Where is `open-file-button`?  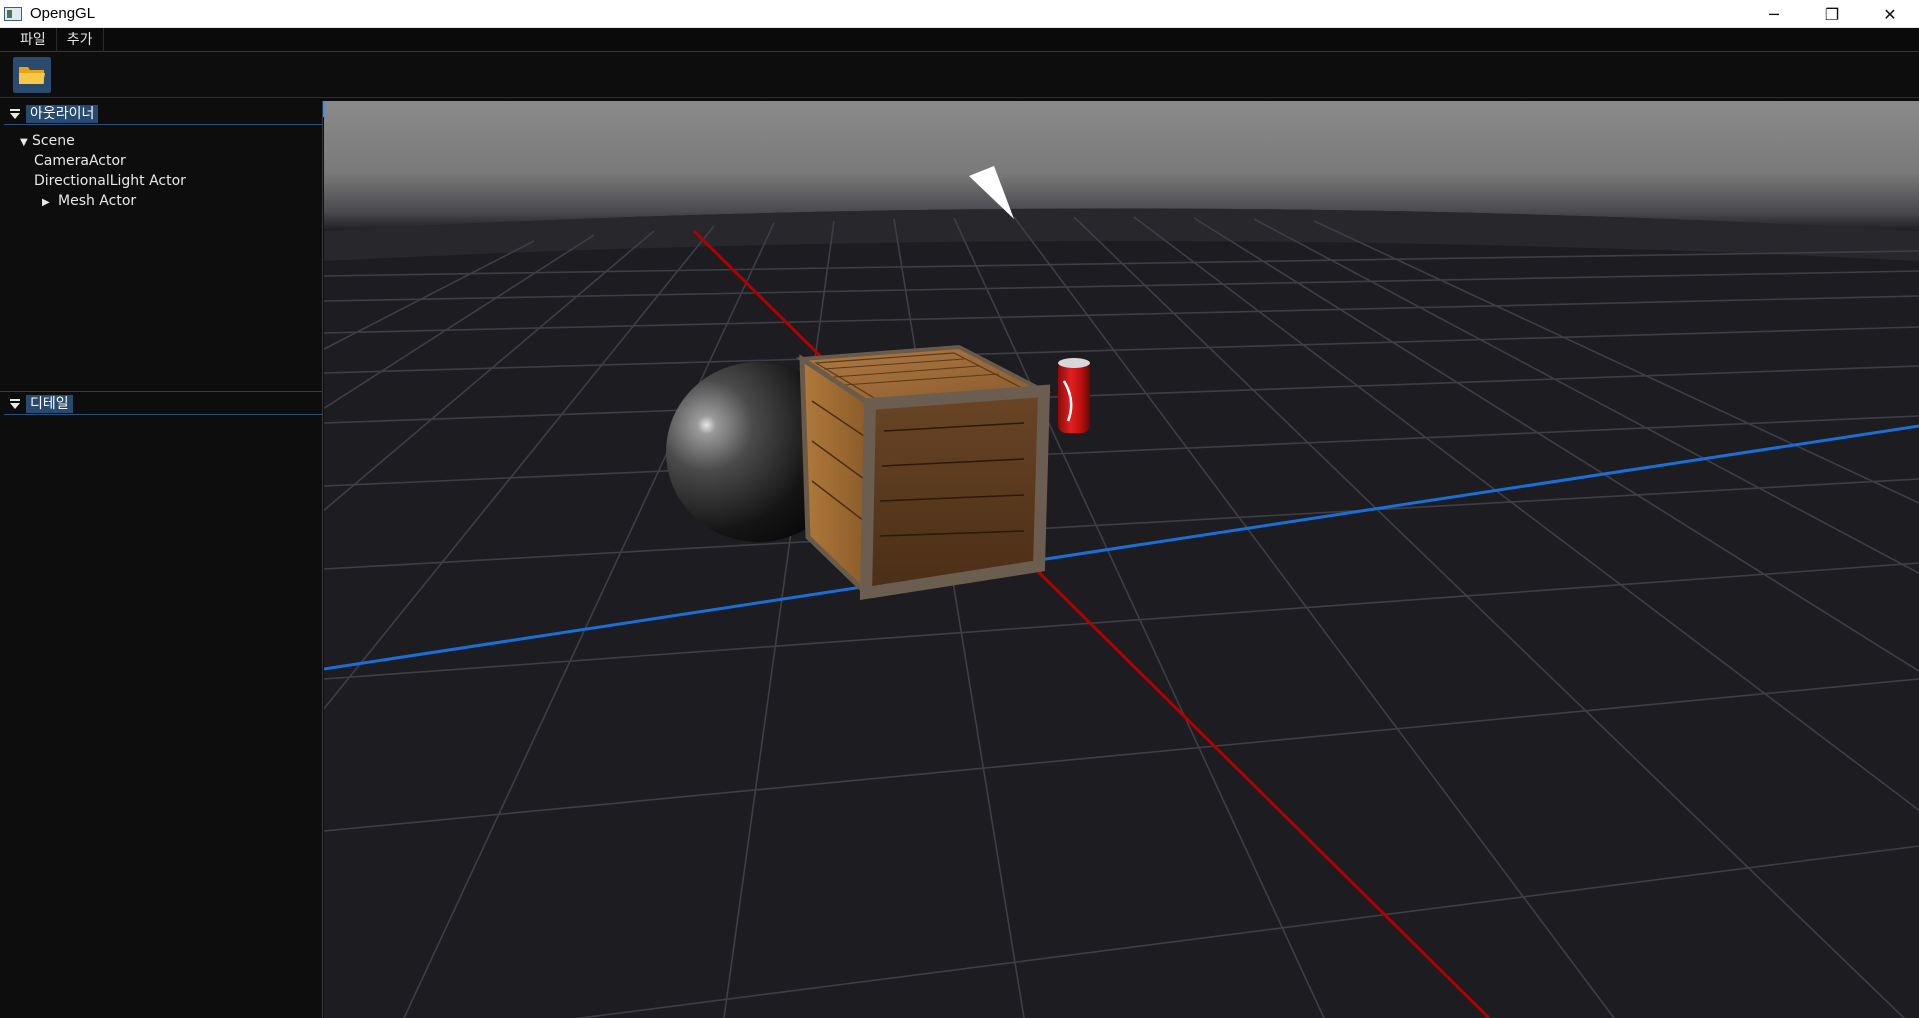
open-file-button is located at coordinates (32, 75).